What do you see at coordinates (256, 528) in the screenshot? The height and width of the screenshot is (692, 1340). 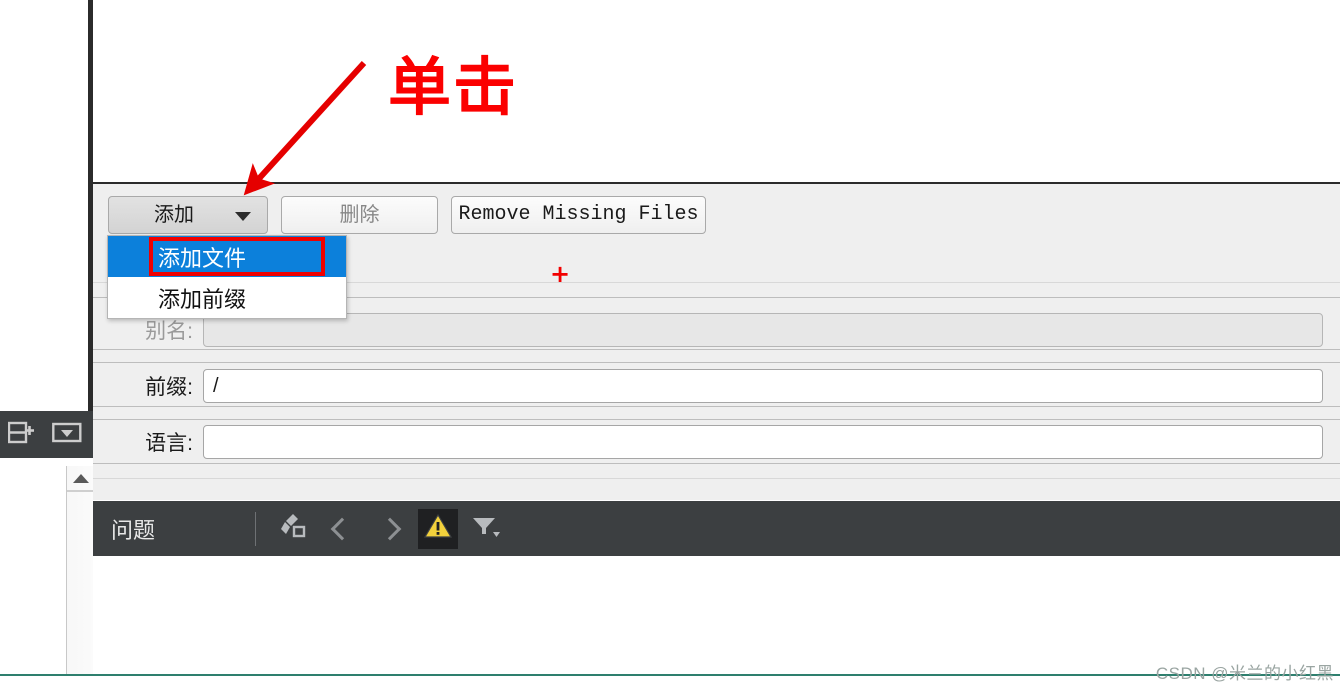 I see `toolbar-separator` at bounding box center [256, 528].